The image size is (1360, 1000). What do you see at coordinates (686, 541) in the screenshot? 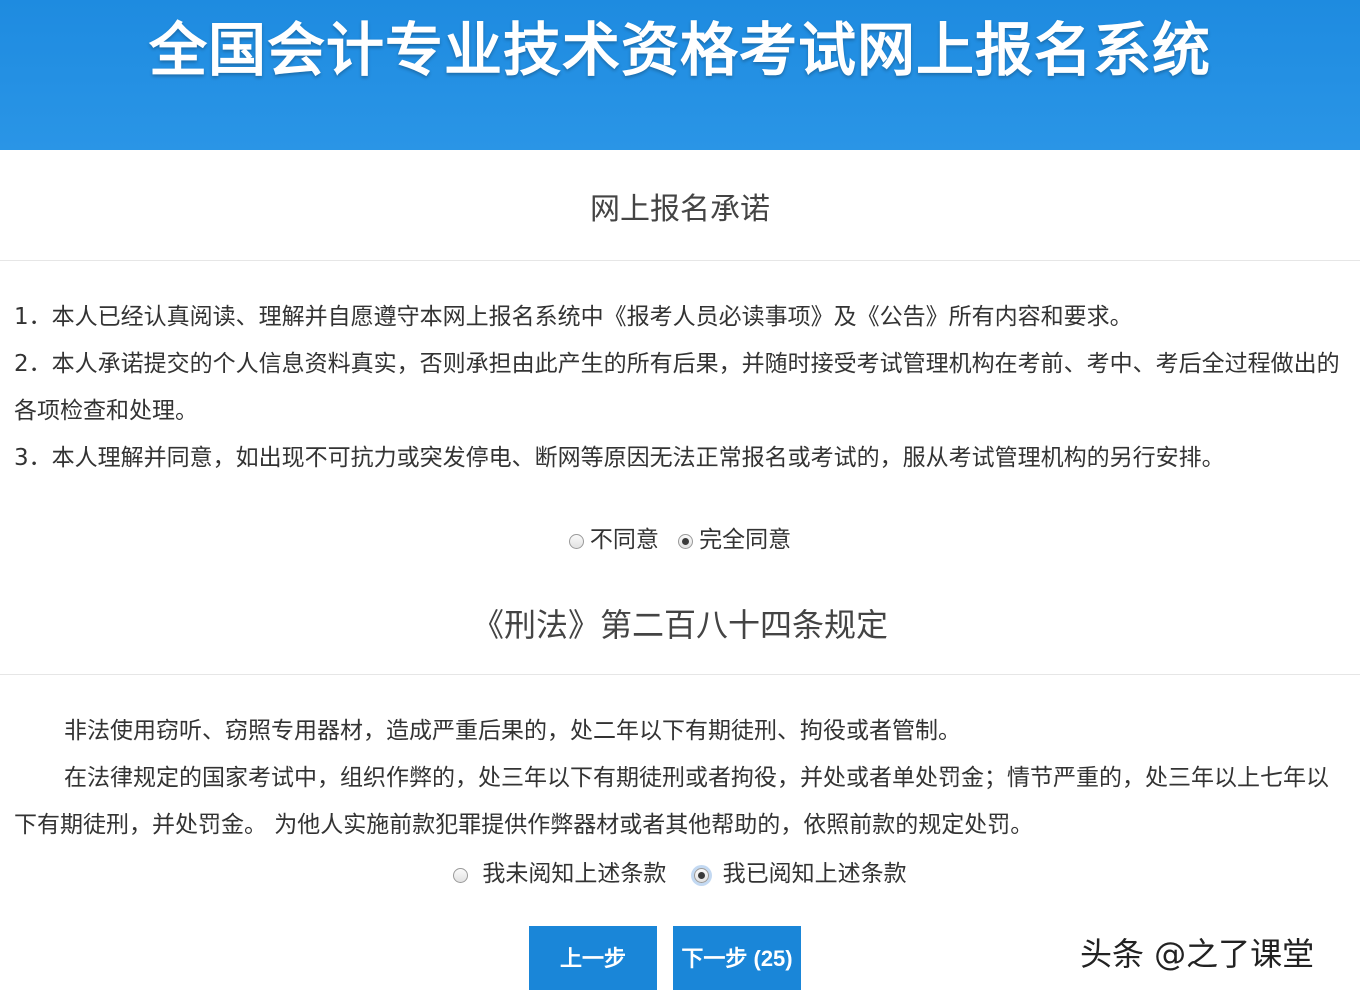
I see `radio-fully-agree-icon` at bounding box center [686, 541].